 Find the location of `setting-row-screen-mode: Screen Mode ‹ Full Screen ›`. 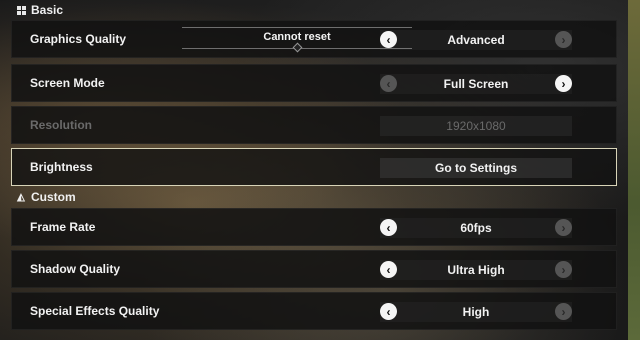

setting-row-screen-mode: Screen Mode ‹ Full Screen › is located at coordinates (314, 83).